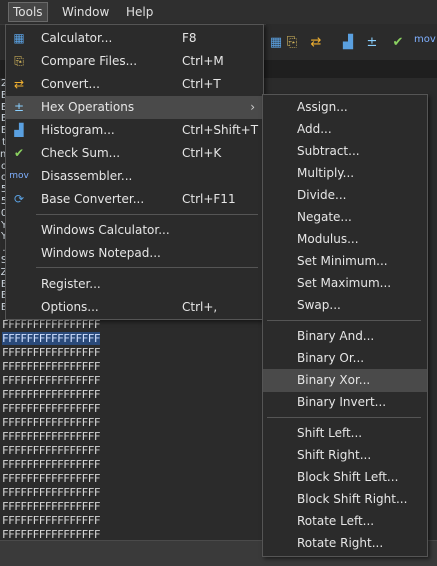 This screenshot has height=566, width=437. What do you see at coordinates (134, 130) in the screenshot?
I see `tools-menu-item-histogram: ▟ Histogram... Ctrl+Shift+T` at bounding box center [134, 130].